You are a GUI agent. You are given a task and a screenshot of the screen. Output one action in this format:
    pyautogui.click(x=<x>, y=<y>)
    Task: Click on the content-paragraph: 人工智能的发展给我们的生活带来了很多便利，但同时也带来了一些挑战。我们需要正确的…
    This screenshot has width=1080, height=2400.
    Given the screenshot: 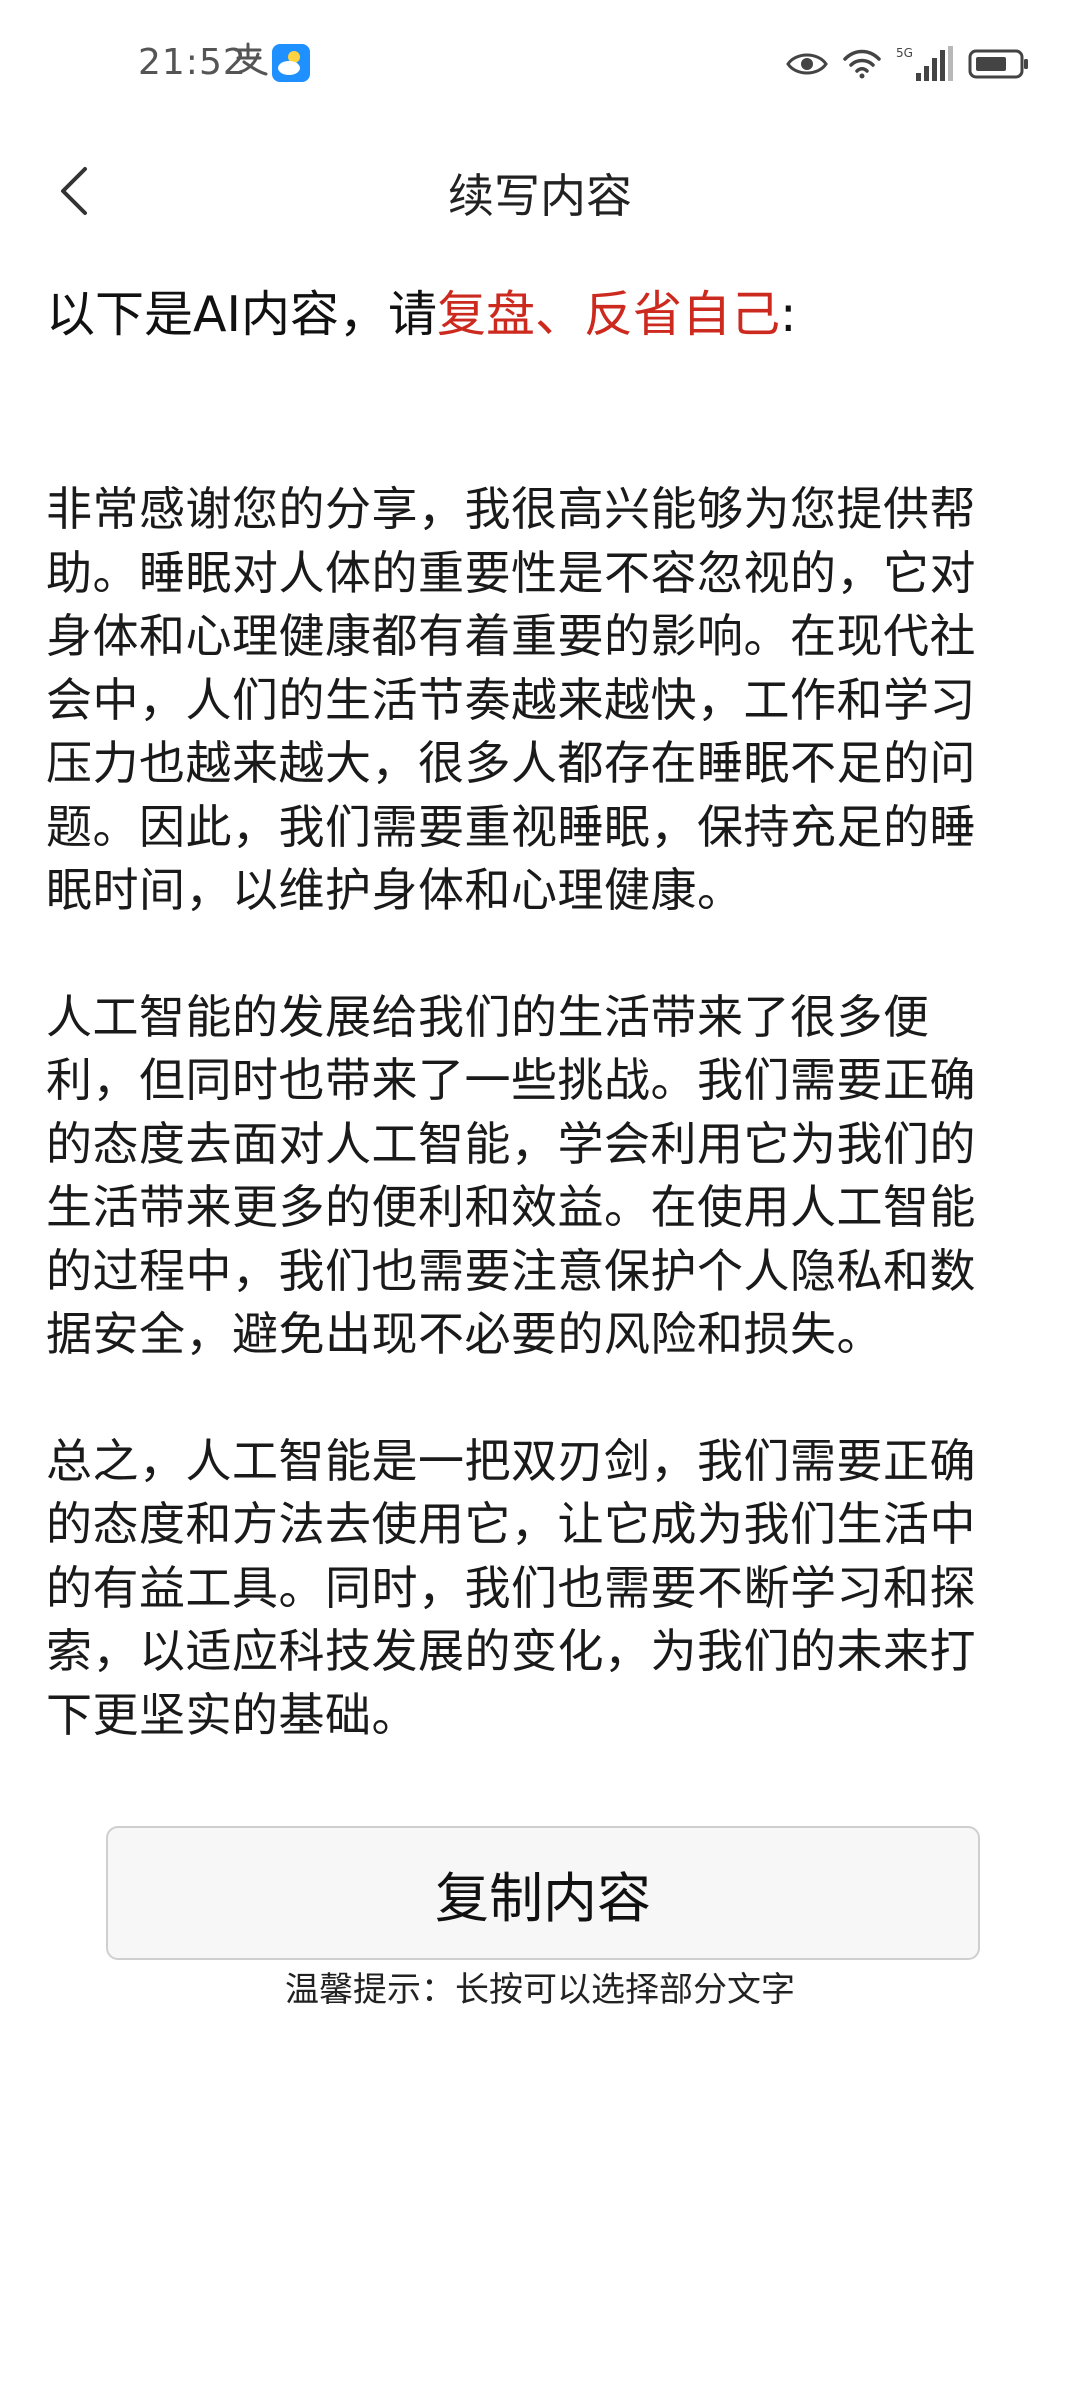 What is the action you would take?
    pyautogui.click(x=511, y=1175)
    